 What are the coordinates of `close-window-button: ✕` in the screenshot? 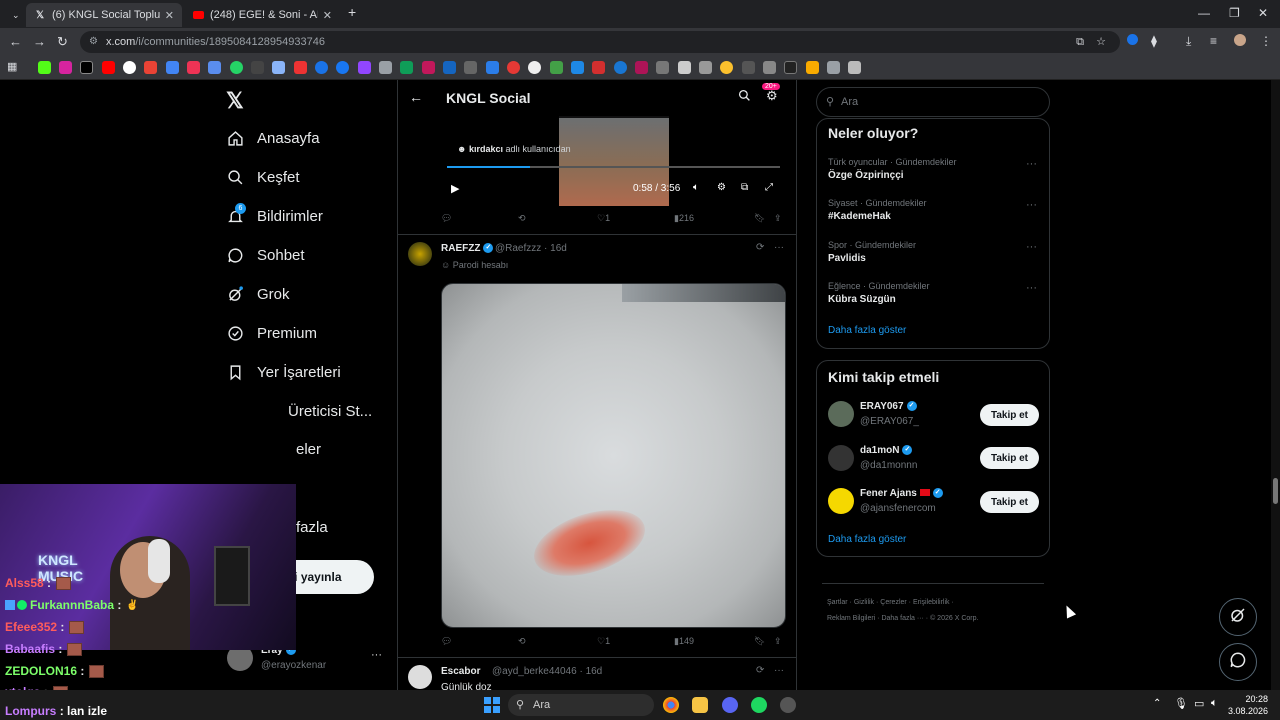 It's located at (1263, 13).